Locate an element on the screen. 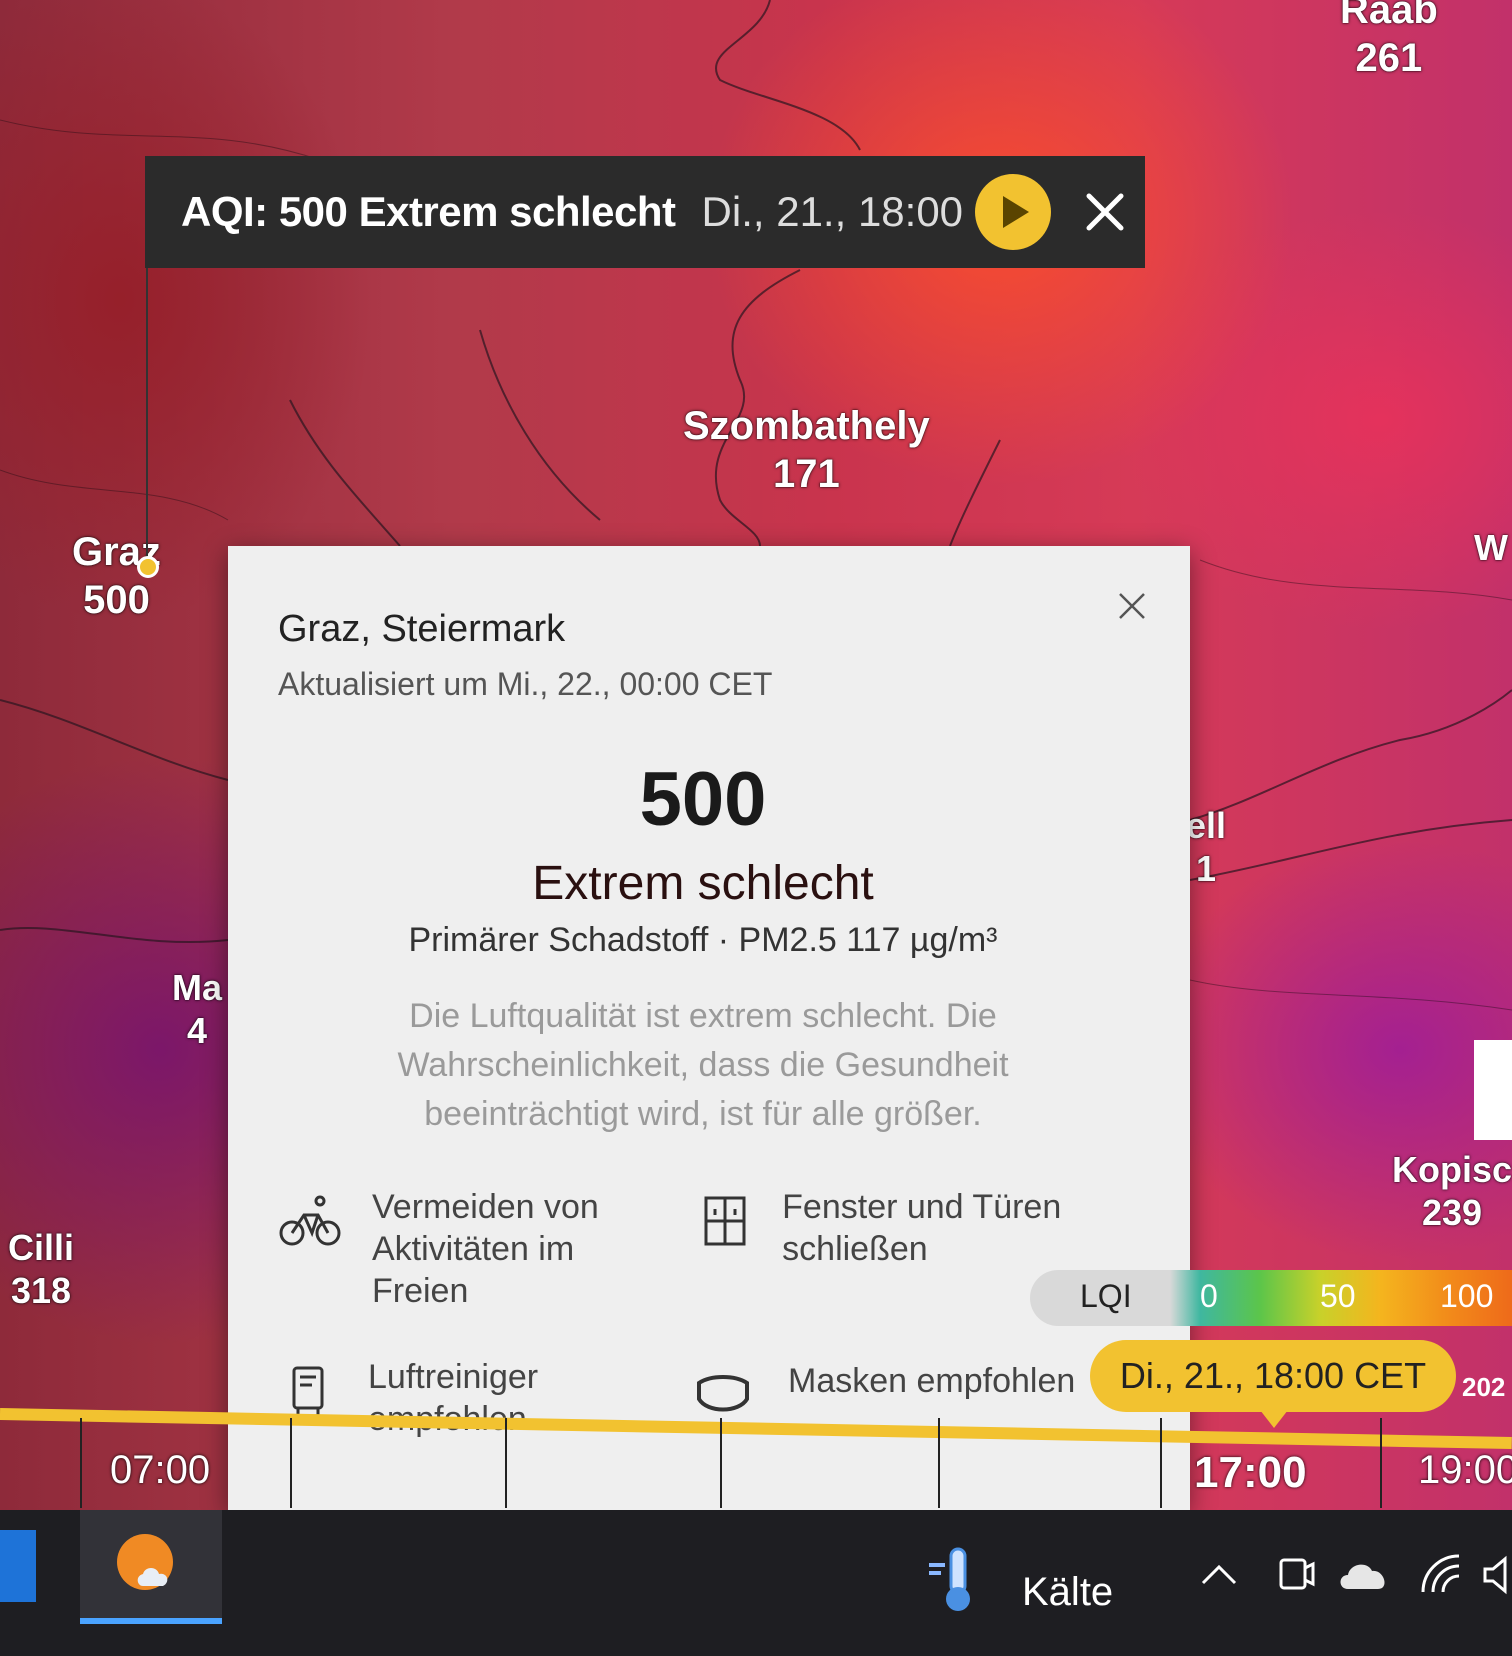 Image resolution: width=1512 pixels, height=1656 pixels. city-aqi-value: 261 is located at coordinates (1389, 58).